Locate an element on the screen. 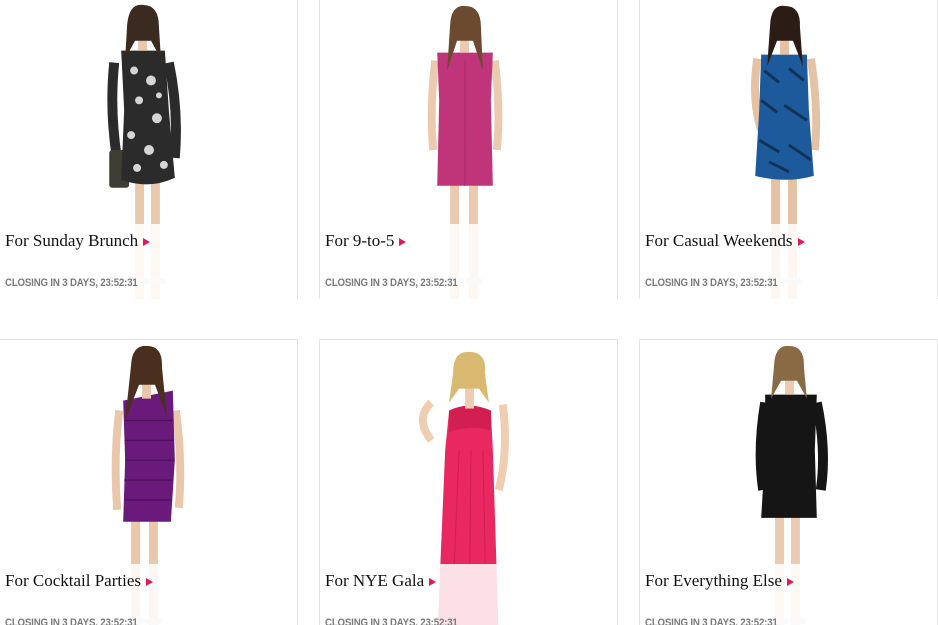 Image resolution: width=938 pixels, height=625 pixels. card-title-link: For Sunday Brunch is located at coordinates (78, 241).